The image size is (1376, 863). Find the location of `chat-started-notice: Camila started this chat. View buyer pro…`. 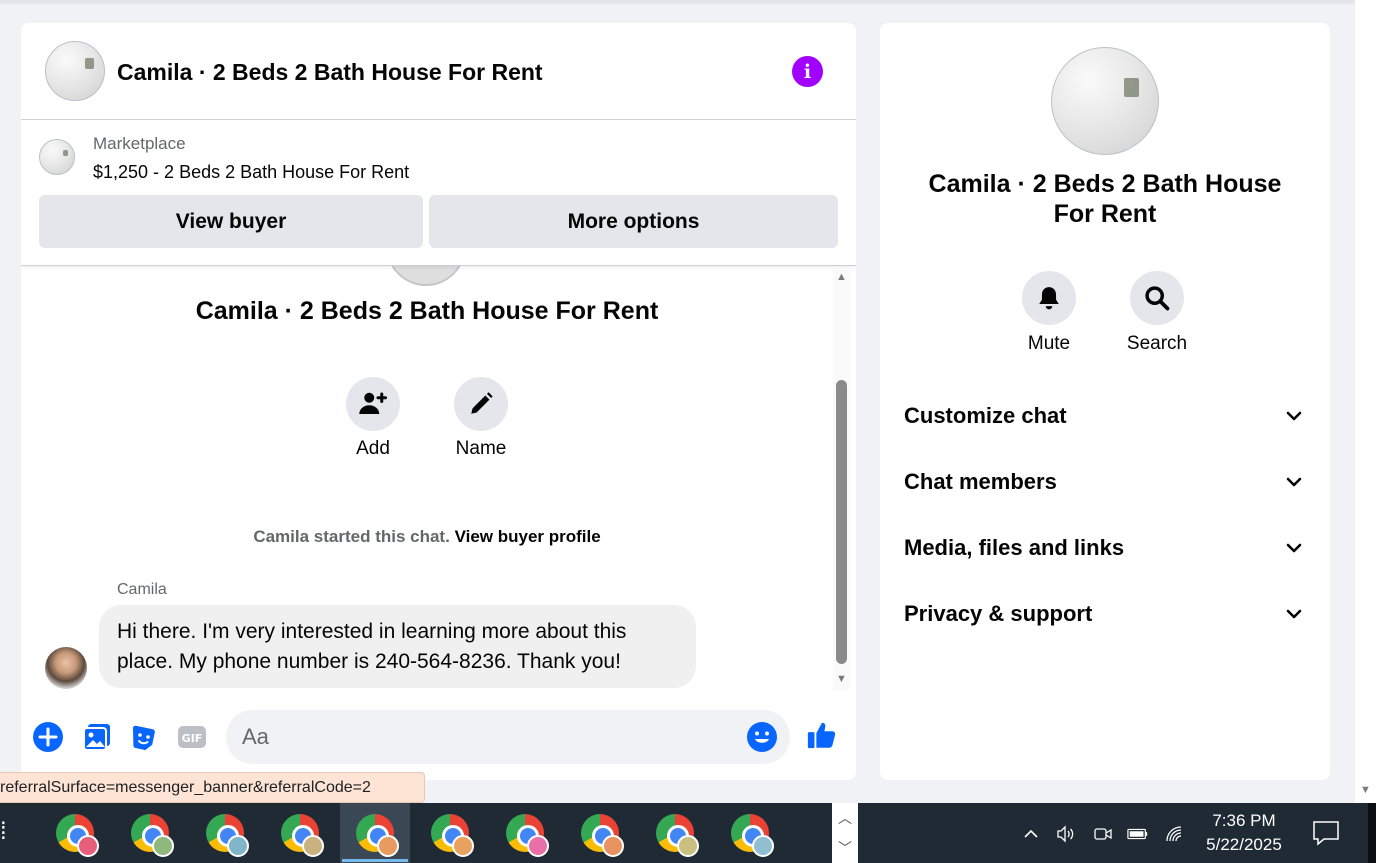

chat-started-notice: Camila started this chat. View buyer pro… is located at coordinates (427, 537).